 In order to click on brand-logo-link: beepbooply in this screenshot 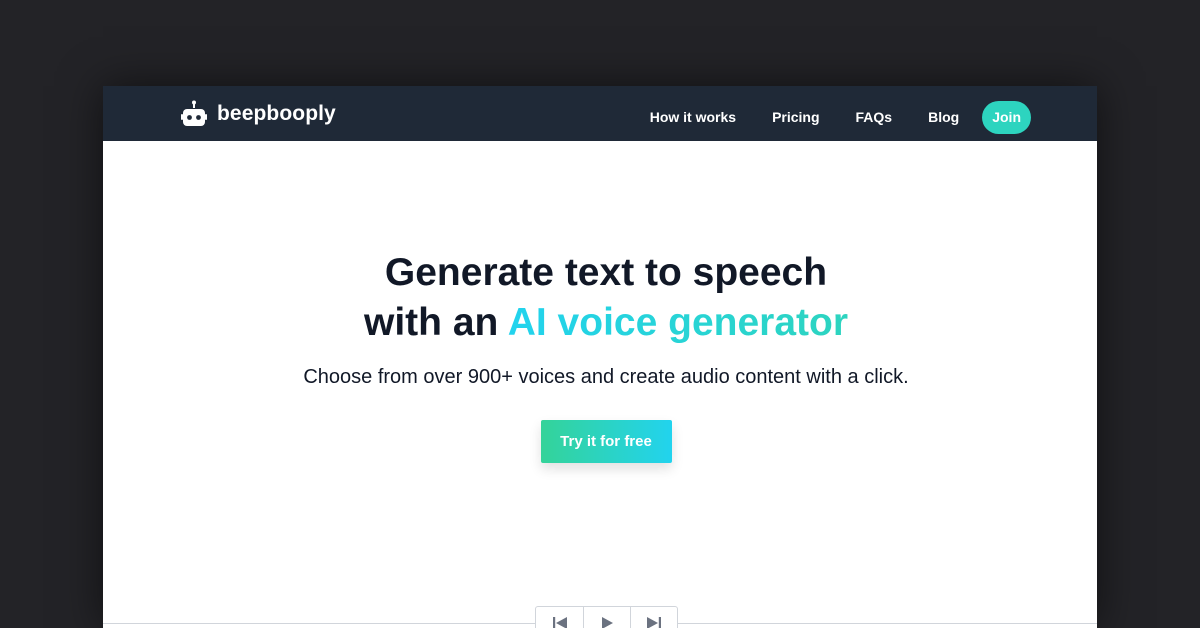, I will do `click(258, 114)`.